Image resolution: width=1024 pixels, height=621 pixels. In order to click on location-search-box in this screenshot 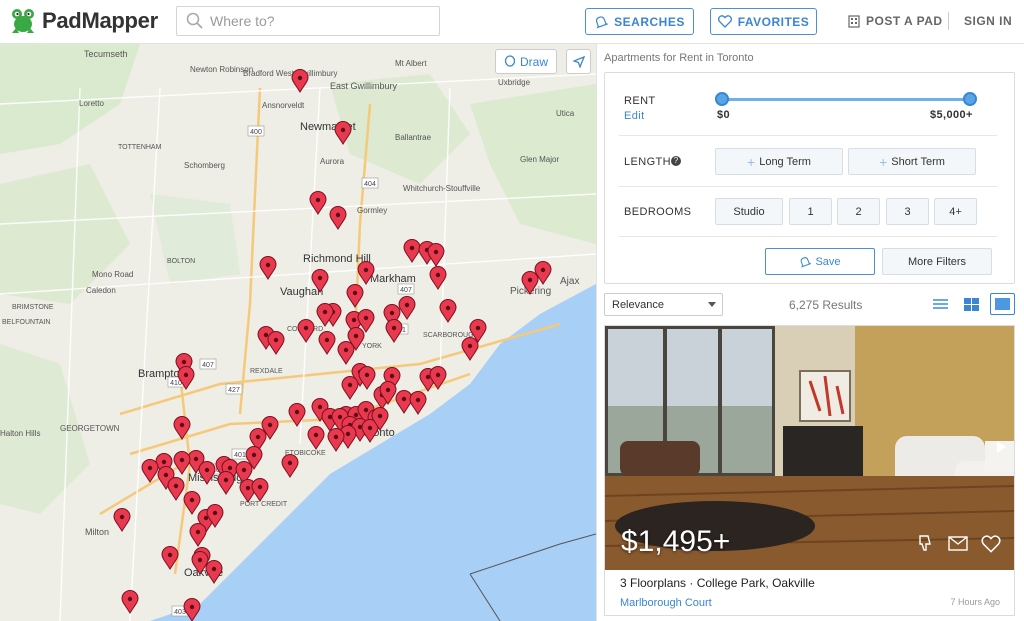, I will do `click(308, 21)`.